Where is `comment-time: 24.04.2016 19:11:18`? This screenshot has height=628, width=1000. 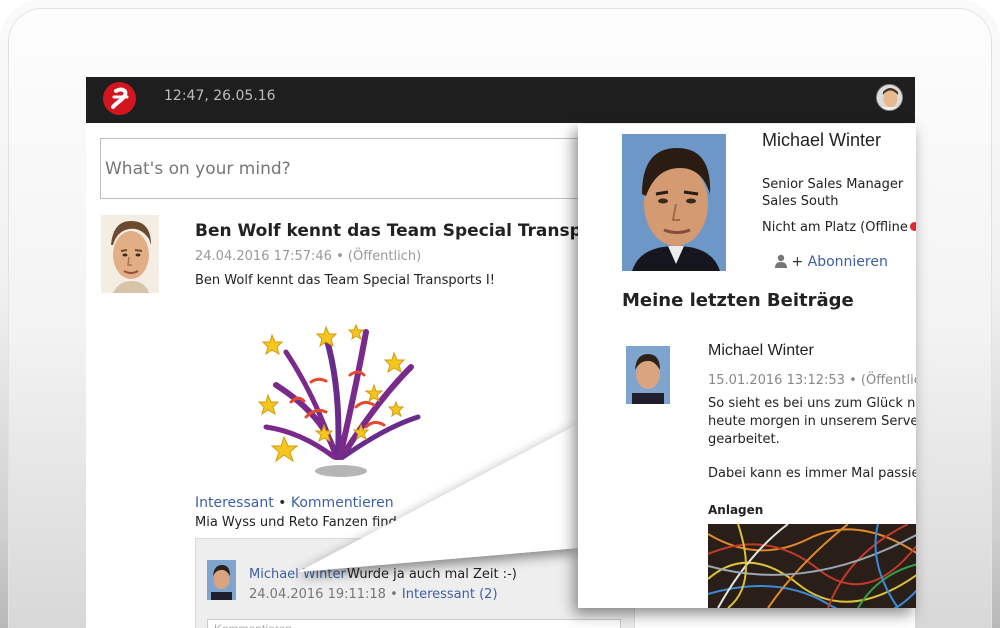
comment-time: 24.04.2016 19:11:18 is located at coordinates (317, 594).